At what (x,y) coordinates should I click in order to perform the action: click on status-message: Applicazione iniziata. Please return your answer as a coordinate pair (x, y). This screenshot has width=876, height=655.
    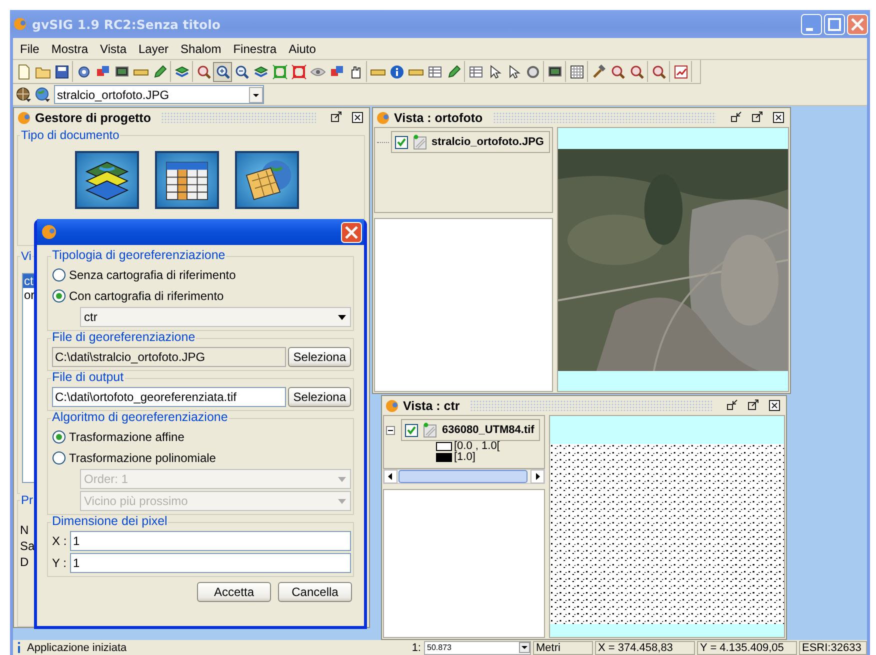
    Looking at the image, I should click on (77, 648).